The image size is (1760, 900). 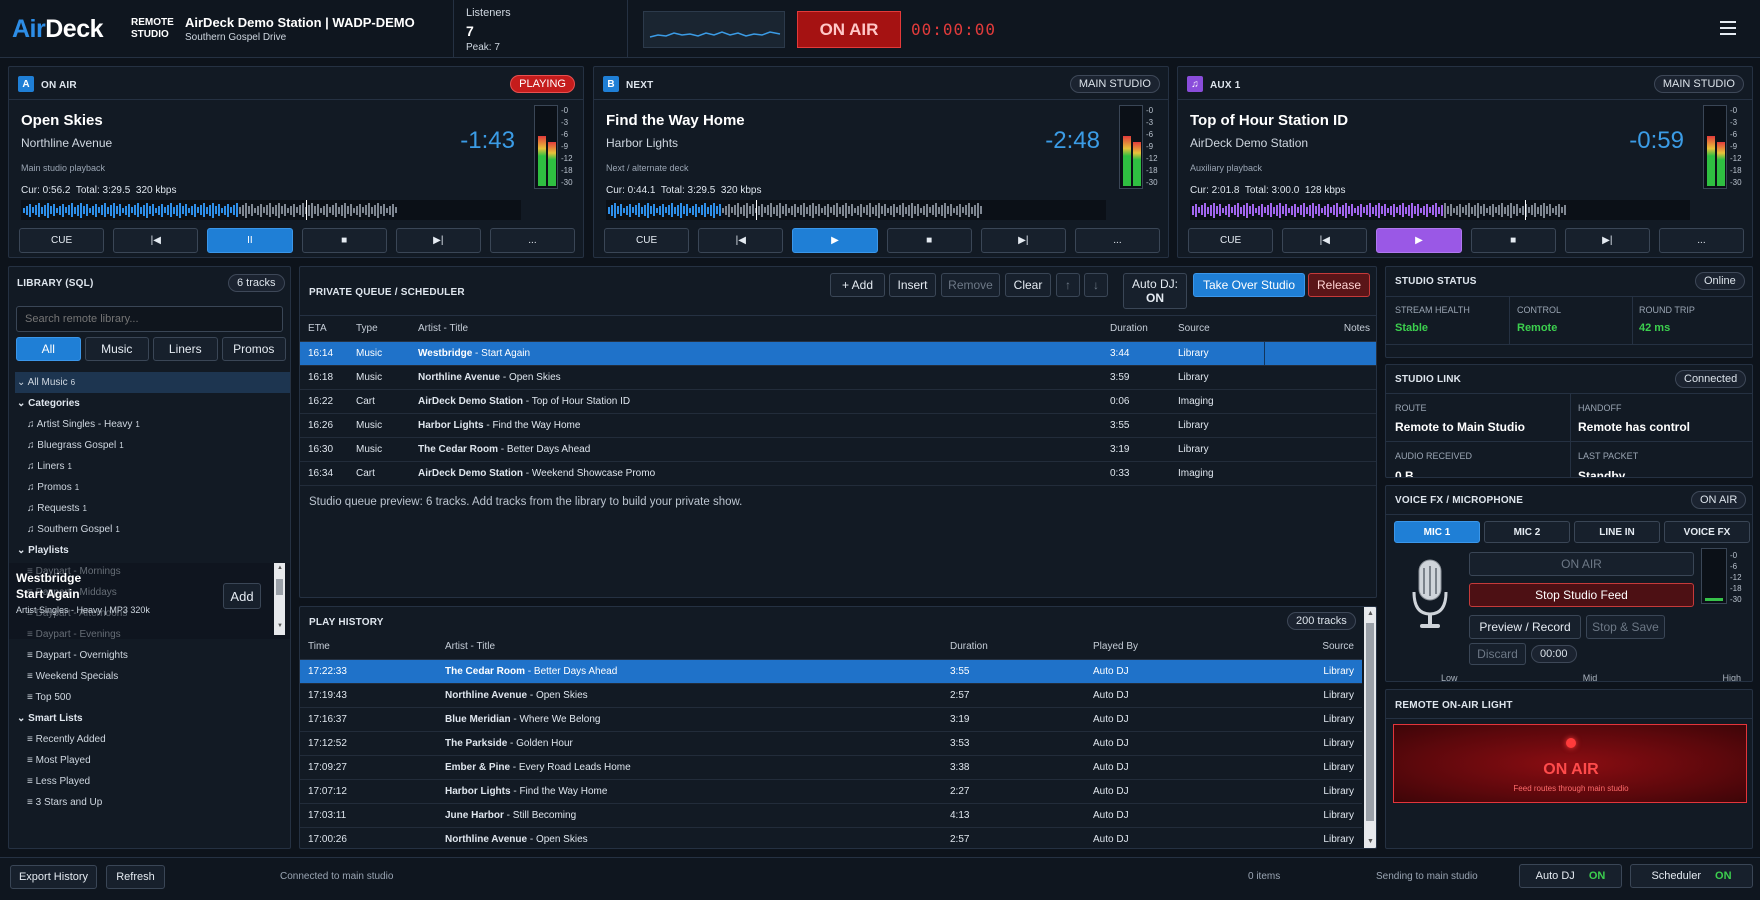 What do you see at coordinates (1437, 532) in the screenshot?
I see `voice-tab-mic-1: MIC 1` at bounding box center [1437, 532].